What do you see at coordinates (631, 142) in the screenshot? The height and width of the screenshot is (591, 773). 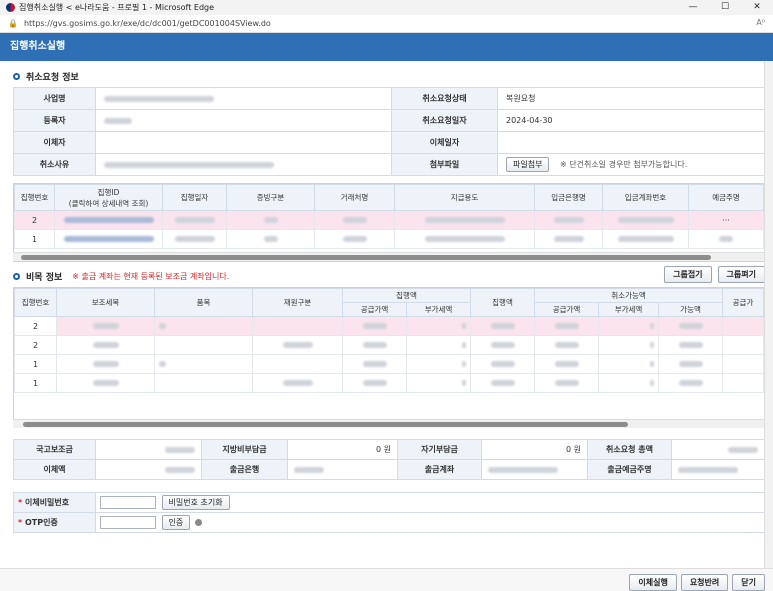 I see `transfer-date-value` at bounding box center [631, 142].